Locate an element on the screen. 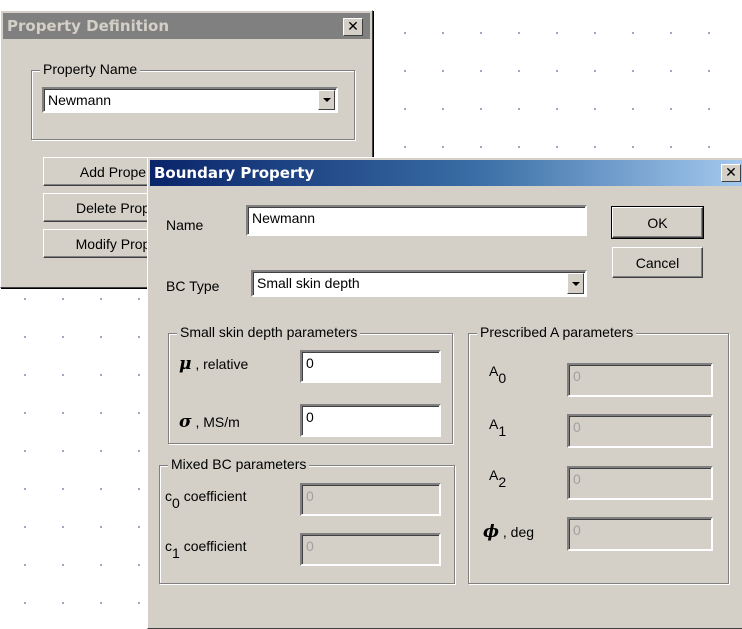 The height and width of the screenshot is (629, 742). mu-relative-label: μ , relative is located at coordinates (213, 364).